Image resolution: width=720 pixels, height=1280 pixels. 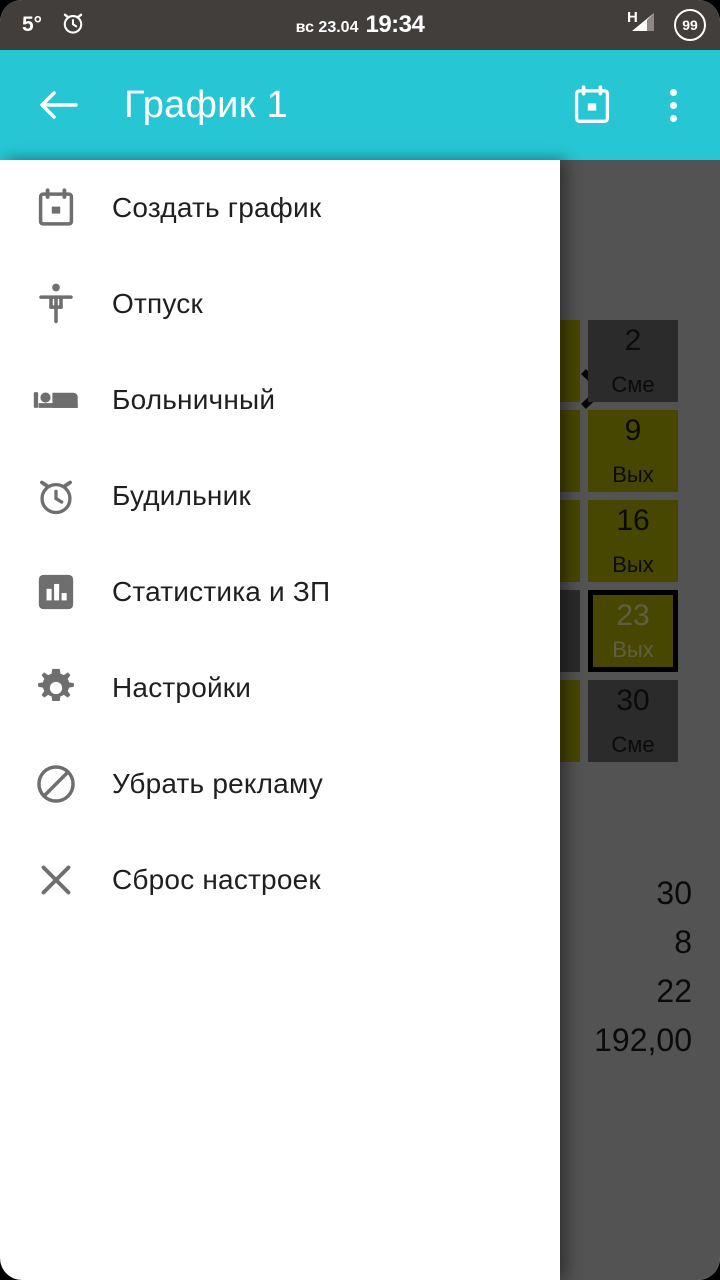 I want to click on close-x-icon, so click(x=56, y=880).